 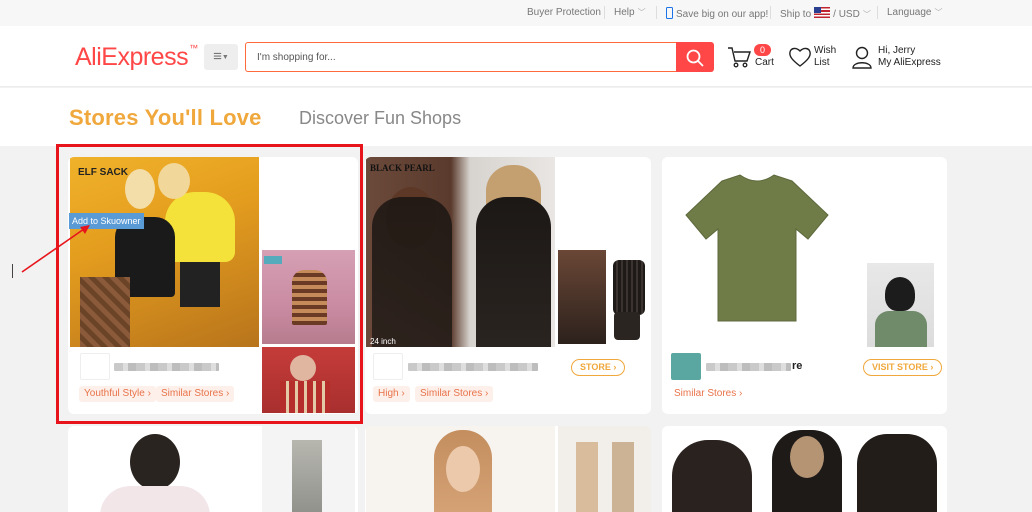 What do you see at coordinates (897, 50) in the screenshot?
I see `account-greeting: Hi, Jerry` at bounding box center [897, 50].